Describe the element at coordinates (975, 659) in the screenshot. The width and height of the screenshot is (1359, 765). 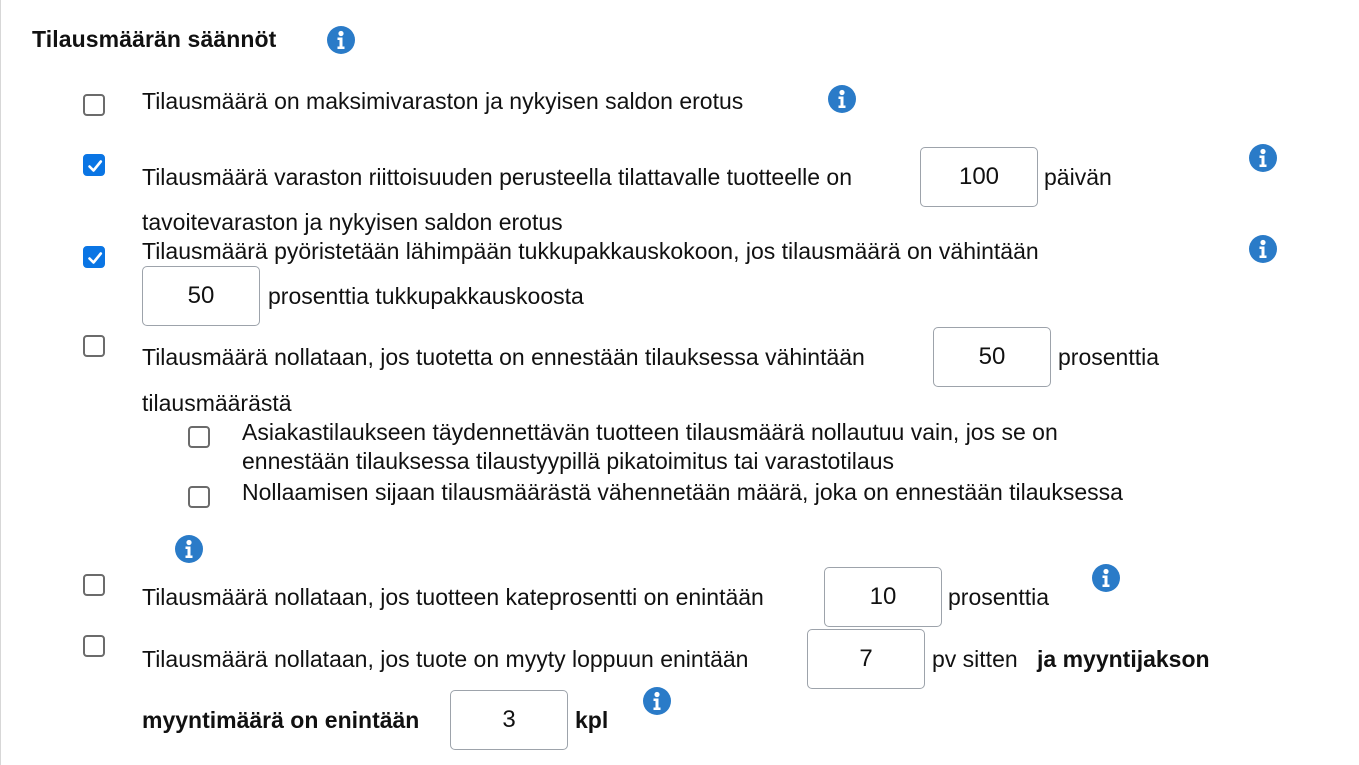
I see `rule6-mid-label: pv sitten` at that location.